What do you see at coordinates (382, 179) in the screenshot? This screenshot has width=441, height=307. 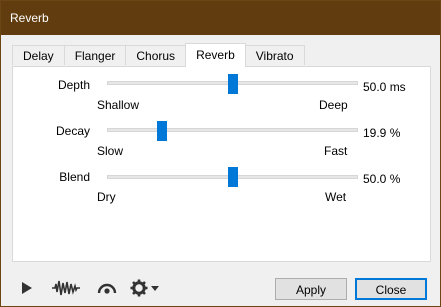 I see `blend-value: 50.0 %` at bounding box center [382, 179].